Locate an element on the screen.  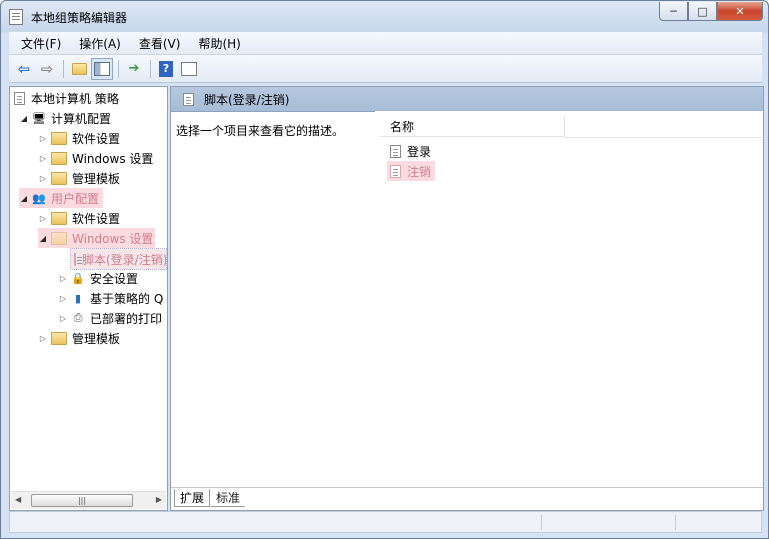
tree-label-computer-config: 计算机配置 is located at coordinates (81, 118).